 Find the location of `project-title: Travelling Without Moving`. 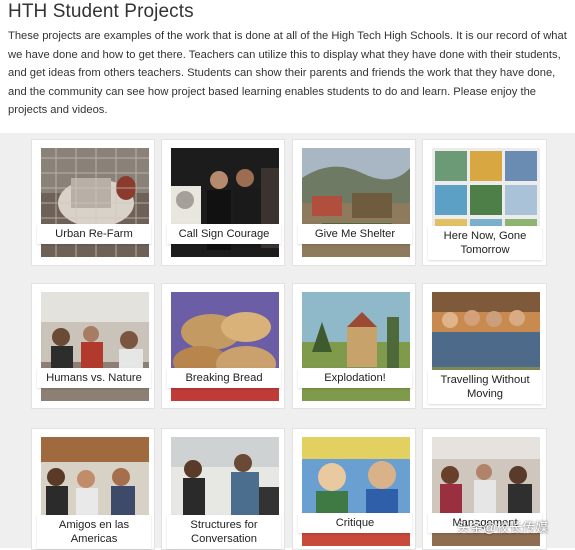

project-title: Travelling Without Moving is located at coordinates (485, 387).